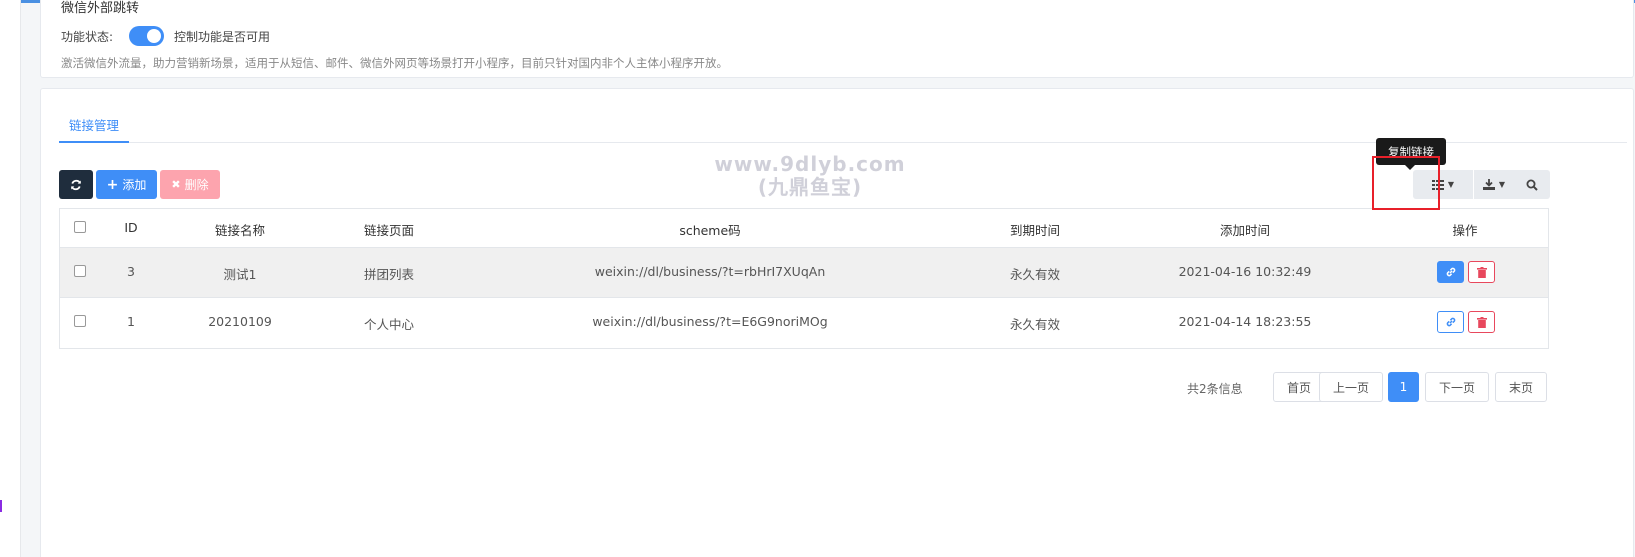 The width and height of the screenshot is (1635, 557). I want to click on plus-icon: +, so click(112, 184).